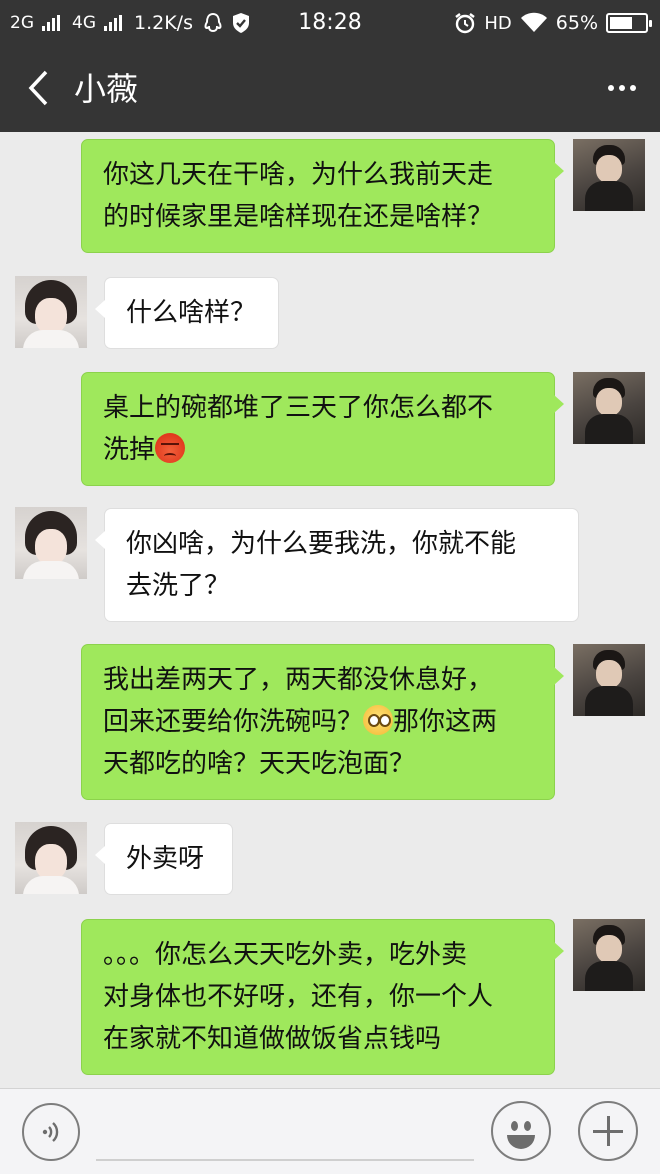 This screenshot has height=1174, width=660. Describe the element at coordinates (298, 450) in the screenshot. I see `message-line-with-emoji: 洗掉` at that location.